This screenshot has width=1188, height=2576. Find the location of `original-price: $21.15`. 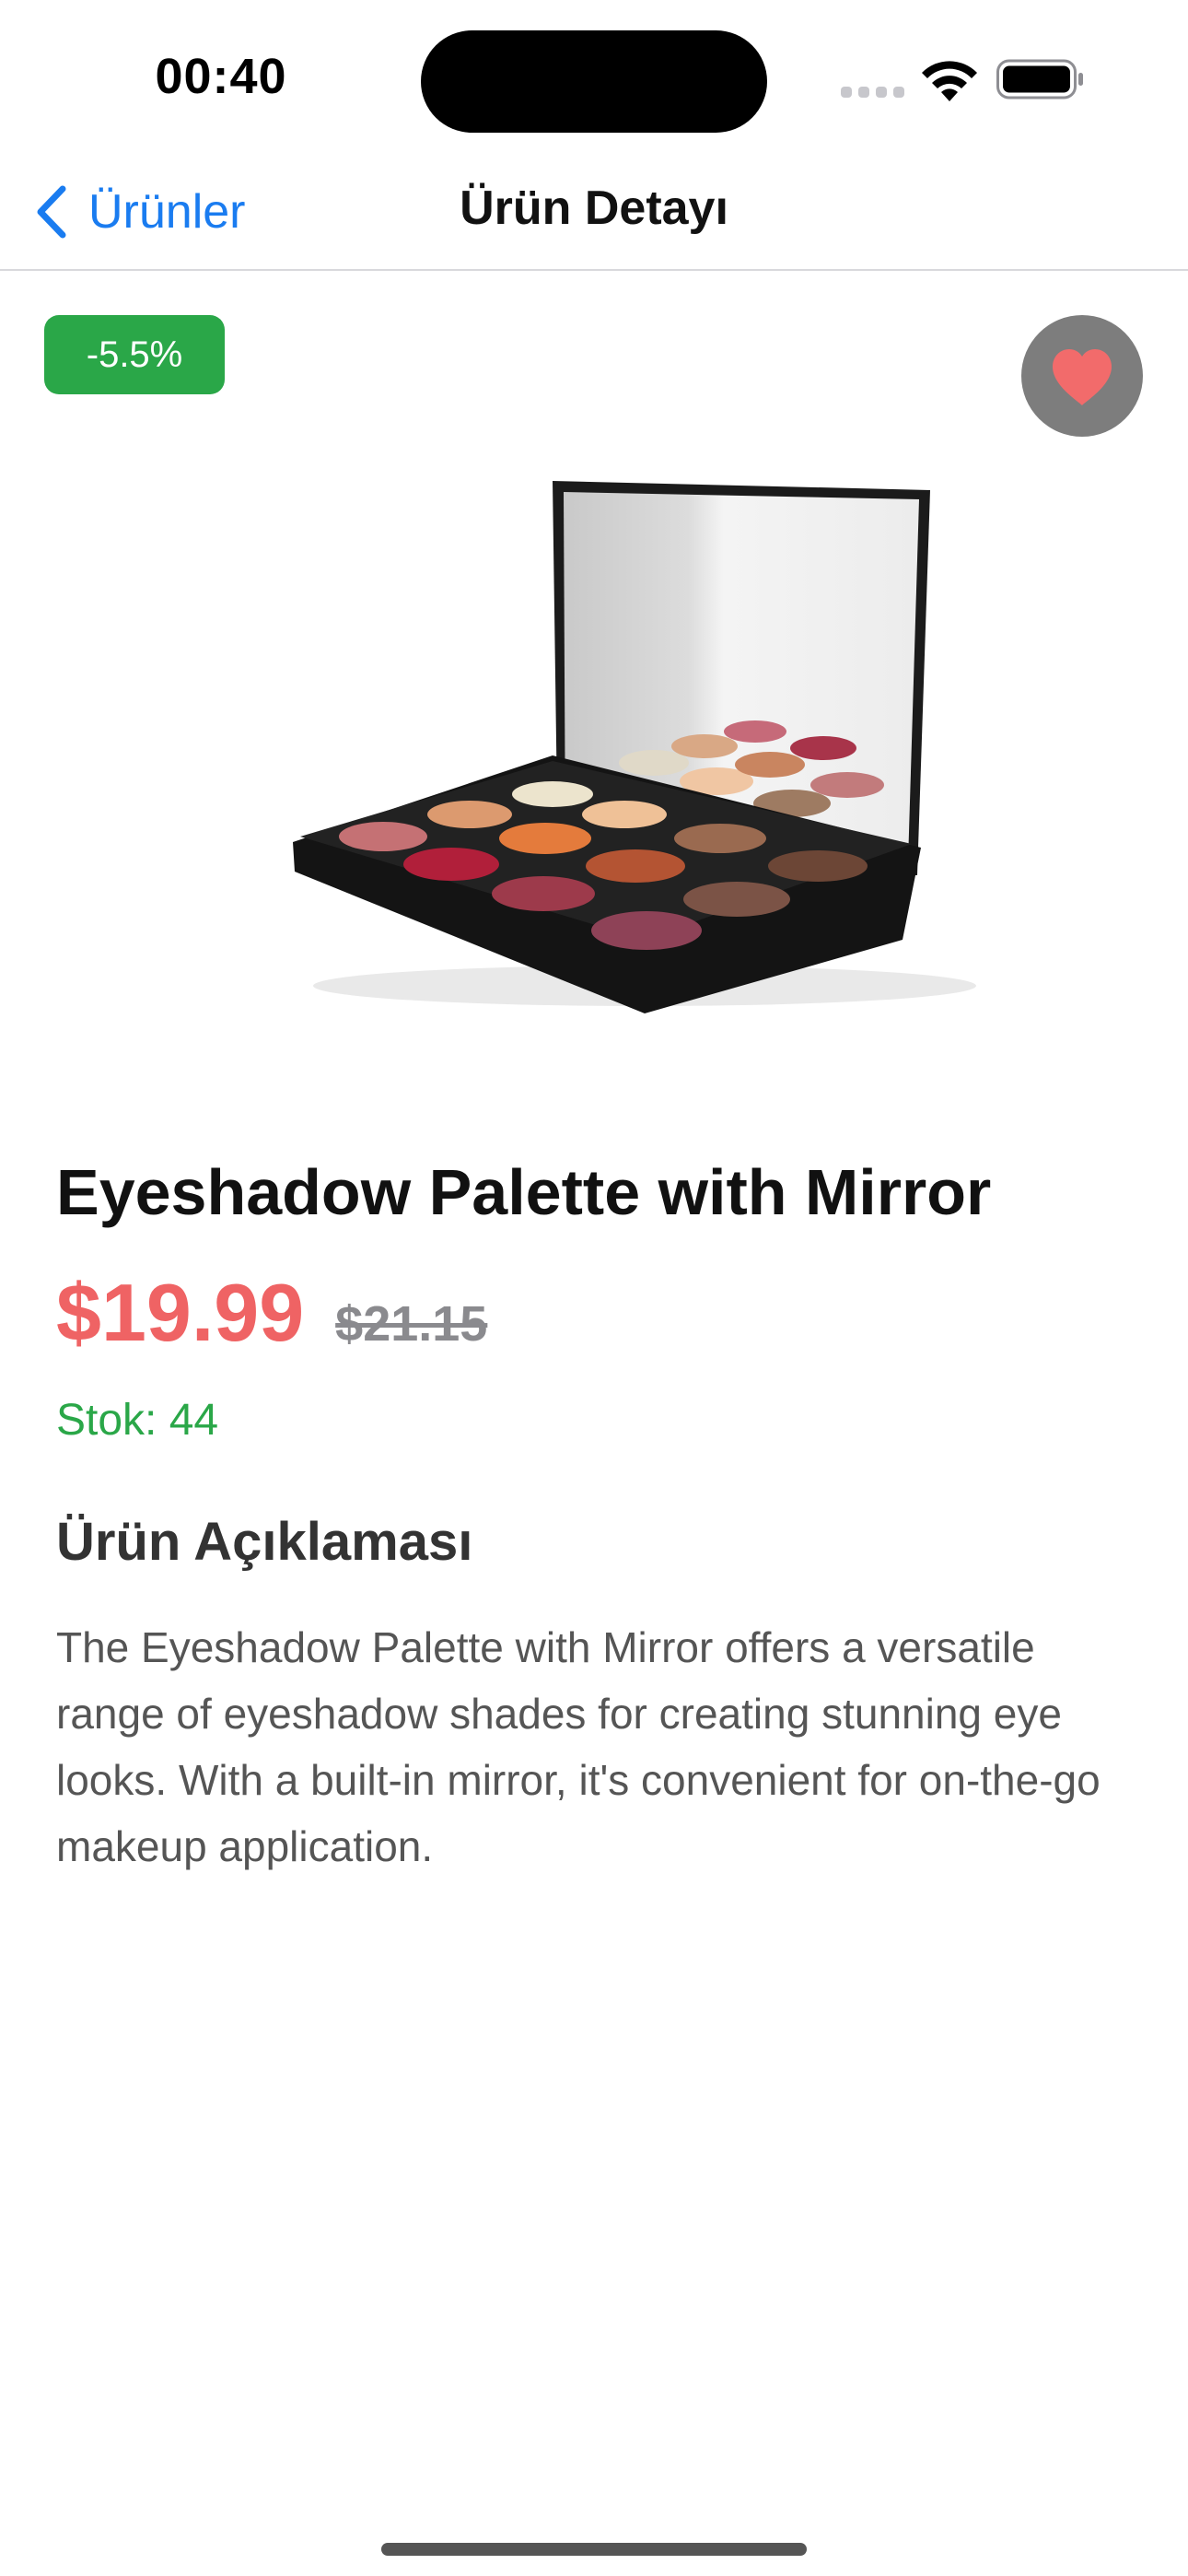

original-price: $21.15 is located at coordinates (411, 1324).